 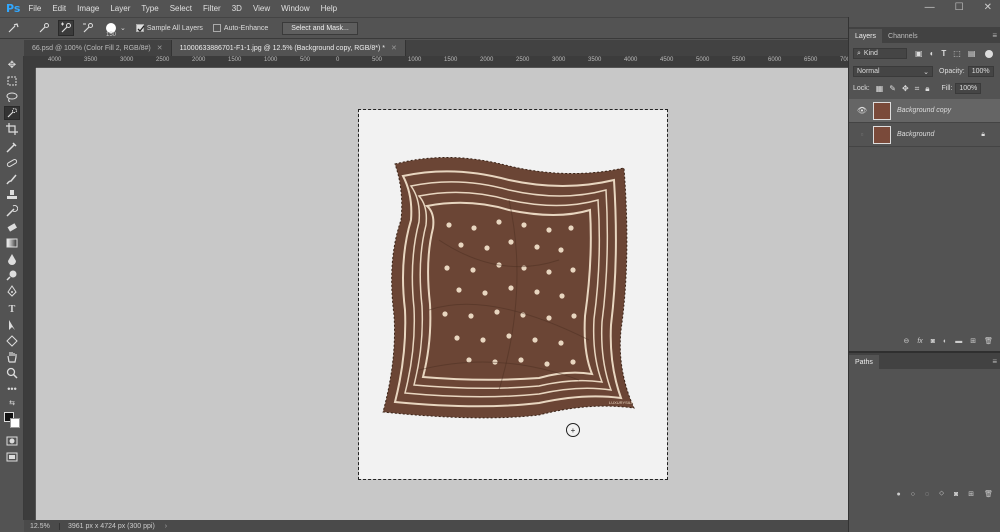 What do you see at coordinates (945, 341) in the screenshot?
I see `adjustment-layer-icon: ◐` at bounding box center [945, 341].